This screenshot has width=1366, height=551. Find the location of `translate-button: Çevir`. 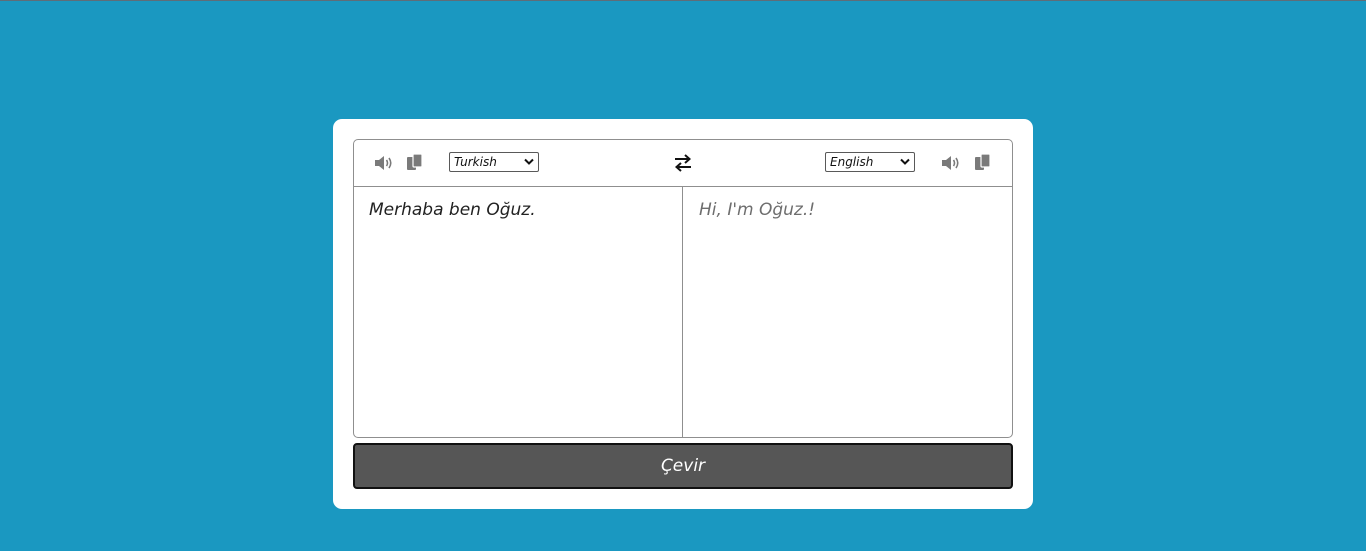

translate-button: Çevir is located at coordinates (683, 466).